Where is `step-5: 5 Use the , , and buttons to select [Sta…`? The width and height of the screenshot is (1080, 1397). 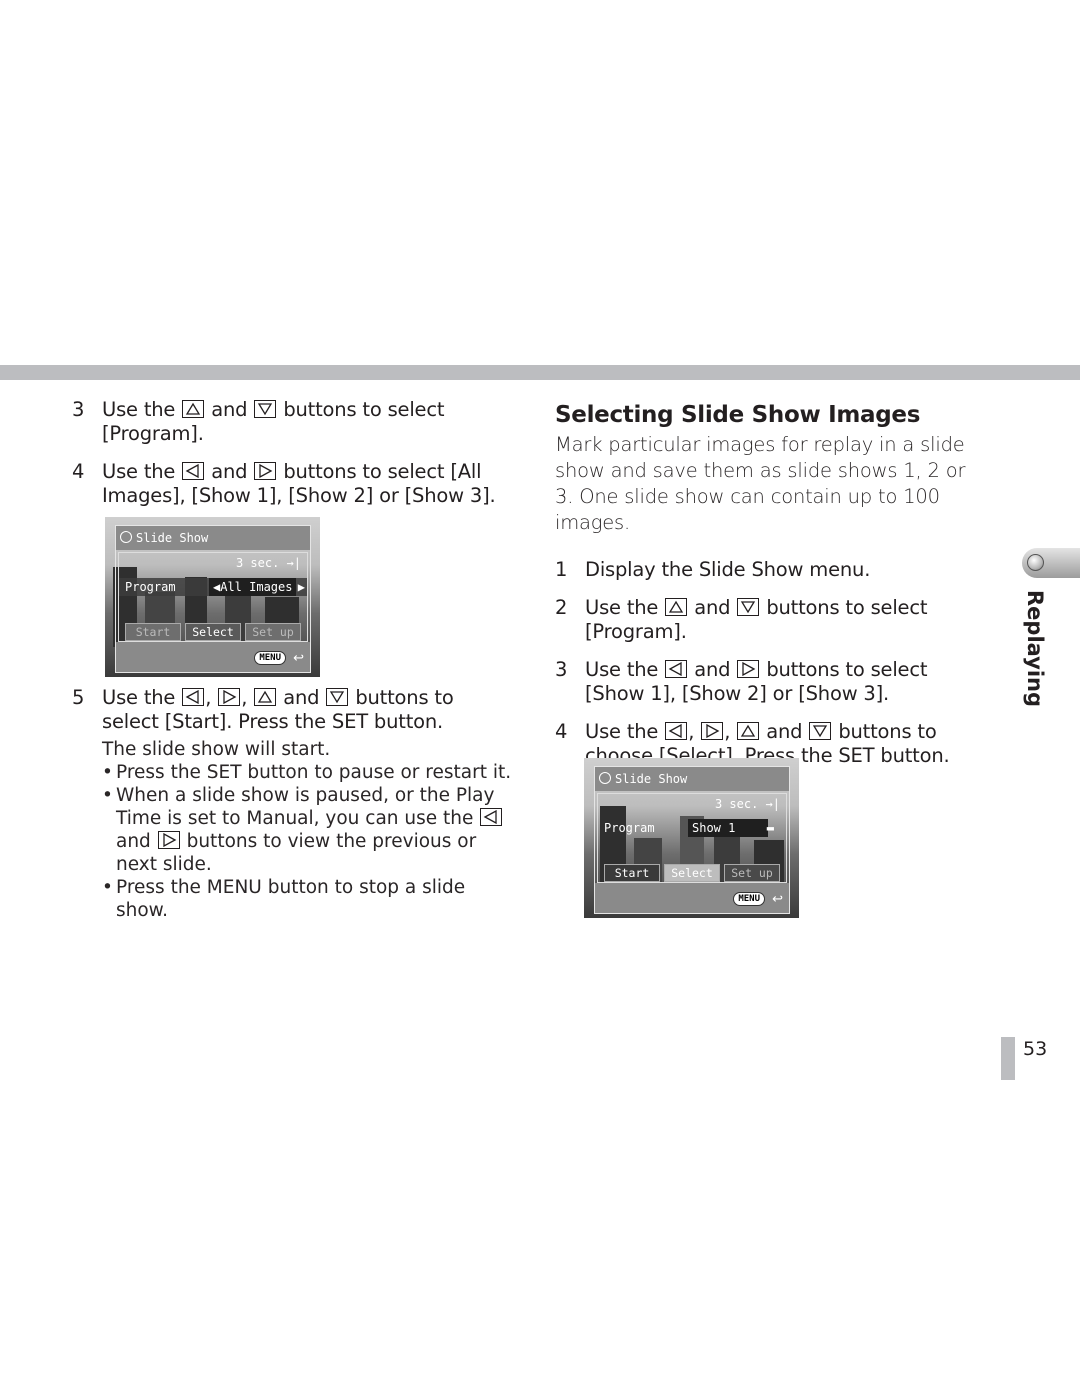 step-5: 5 Use the , , and buttons to select [Sta… is located at coordinates (292, 710).